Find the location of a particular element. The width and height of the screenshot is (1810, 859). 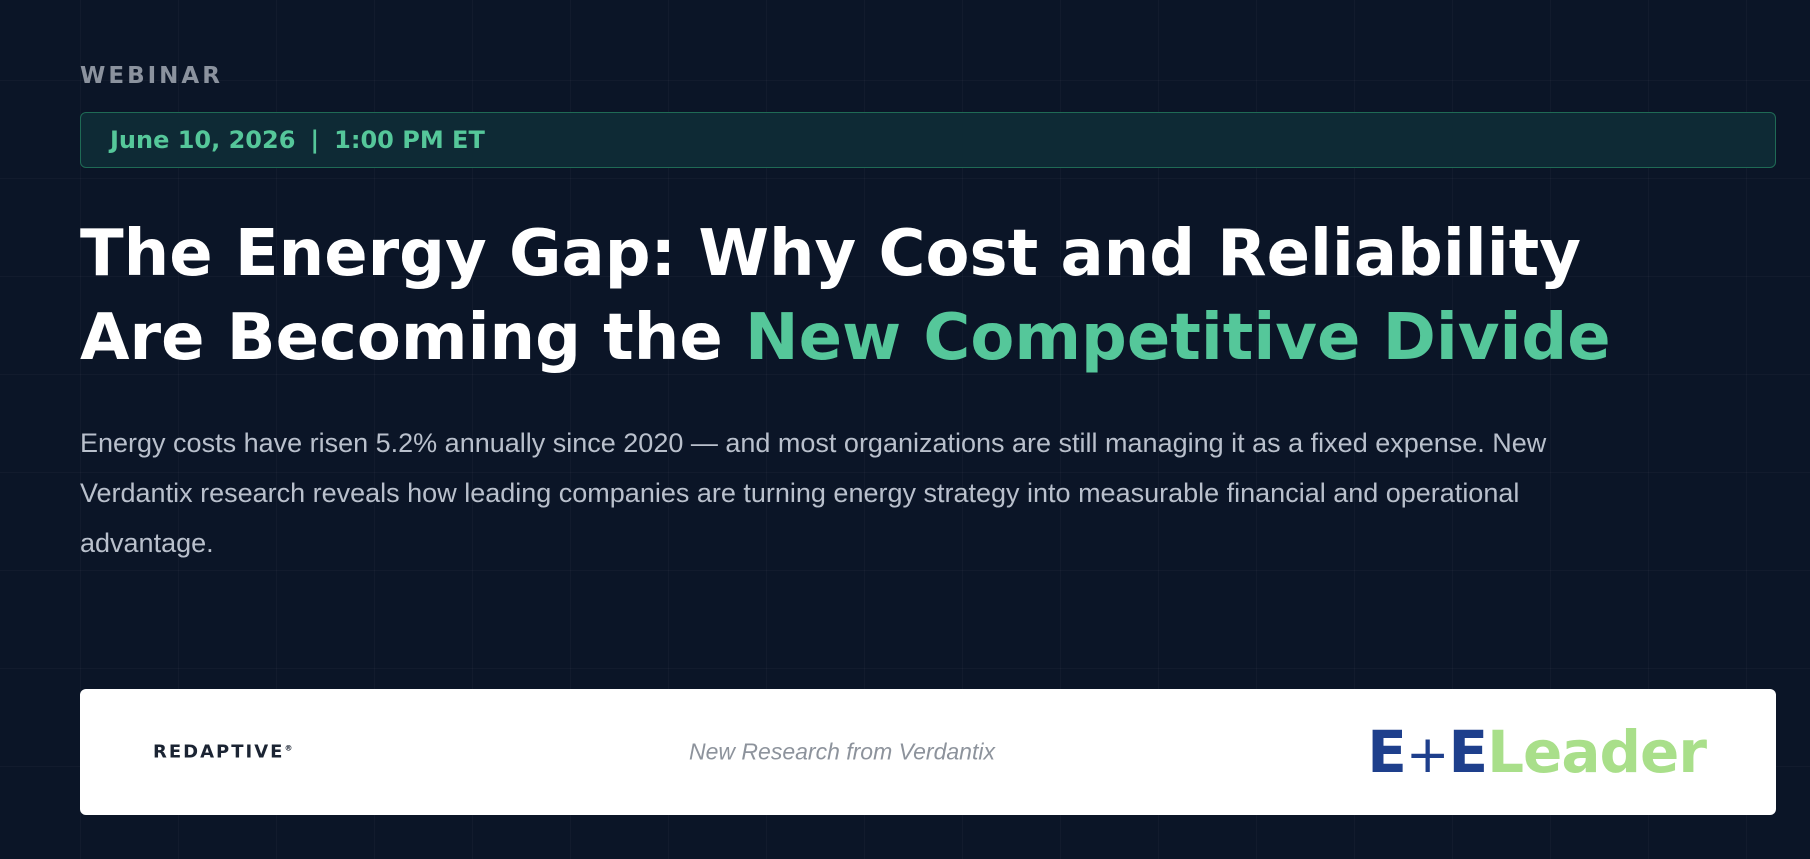

event-date: June 10, 2026 is located at coordinates (203, 140).